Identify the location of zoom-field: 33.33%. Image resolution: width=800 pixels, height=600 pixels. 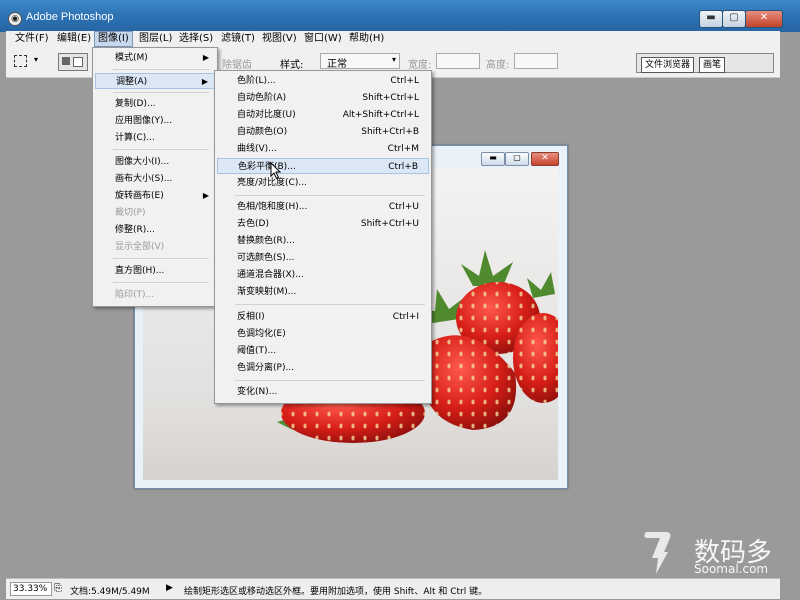
(31, 589).